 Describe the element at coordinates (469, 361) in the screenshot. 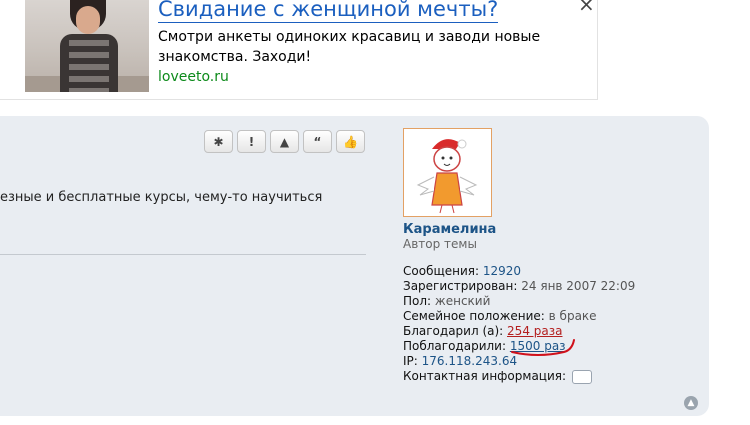

I see `ip-value-link: 176.118.243.64` at that location.